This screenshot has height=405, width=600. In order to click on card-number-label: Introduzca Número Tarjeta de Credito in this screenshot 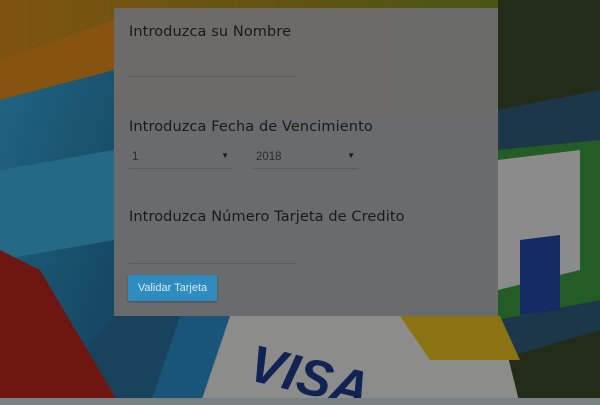, I will do `click(267, 217)`.